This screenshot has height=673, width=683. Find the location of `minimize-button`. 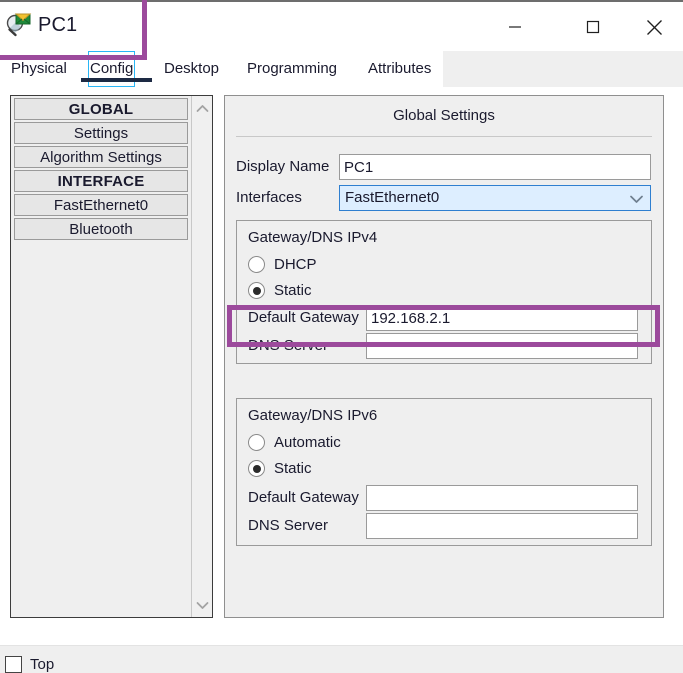

minimize-button is located at coordinates (515, 27).